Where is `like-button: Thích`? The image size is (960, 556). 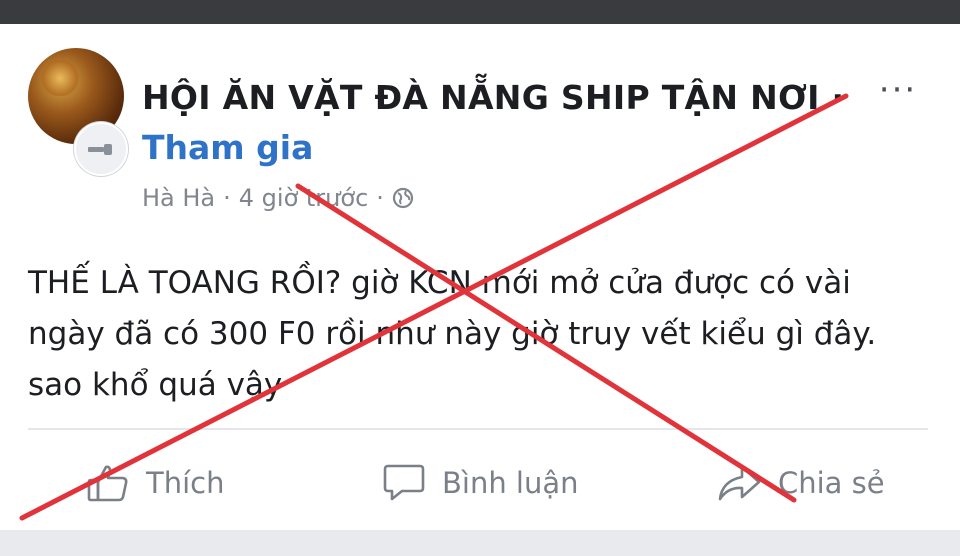 like-button: Thích is located at coordinates (155, 483).